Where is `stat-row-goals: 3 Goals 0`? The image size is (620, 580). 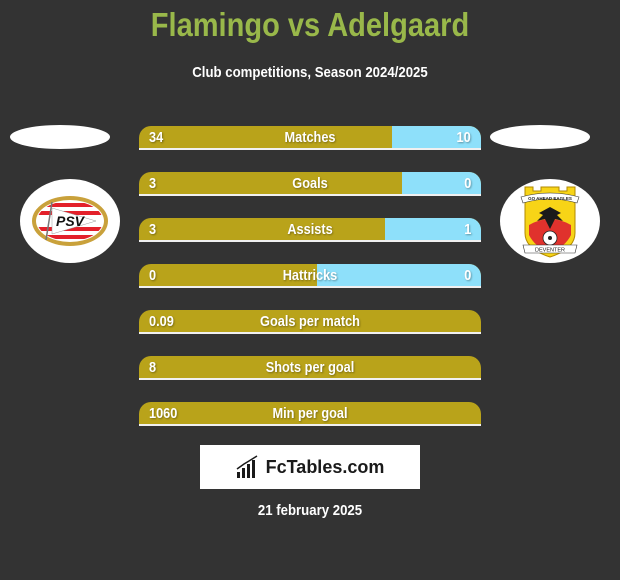 stat-row-goals: 3 Goals 0 is located at coordinates (310, 184).